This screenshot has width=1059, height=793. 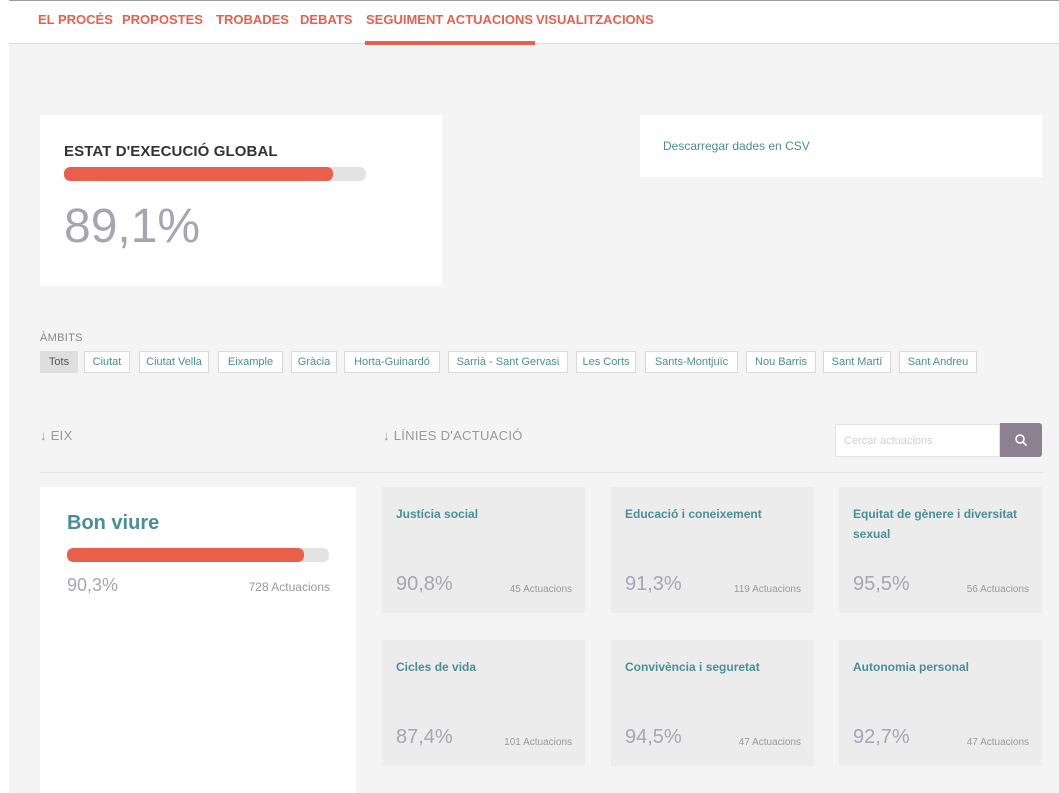 What do you see at coordinates (693, 514) in the screenshot?
I see `line-title: Educació i coneixement` at bounding box center [693, 514].